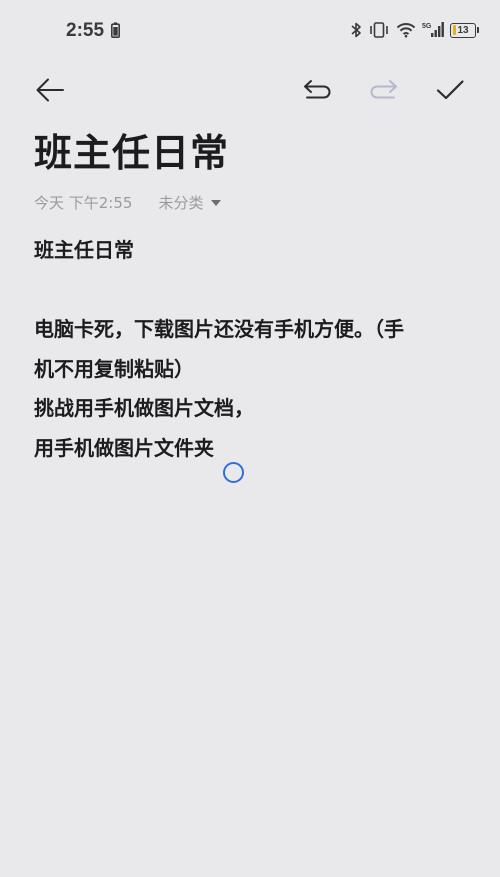  I want to click on text-cursor-handle, so click(233, 472).